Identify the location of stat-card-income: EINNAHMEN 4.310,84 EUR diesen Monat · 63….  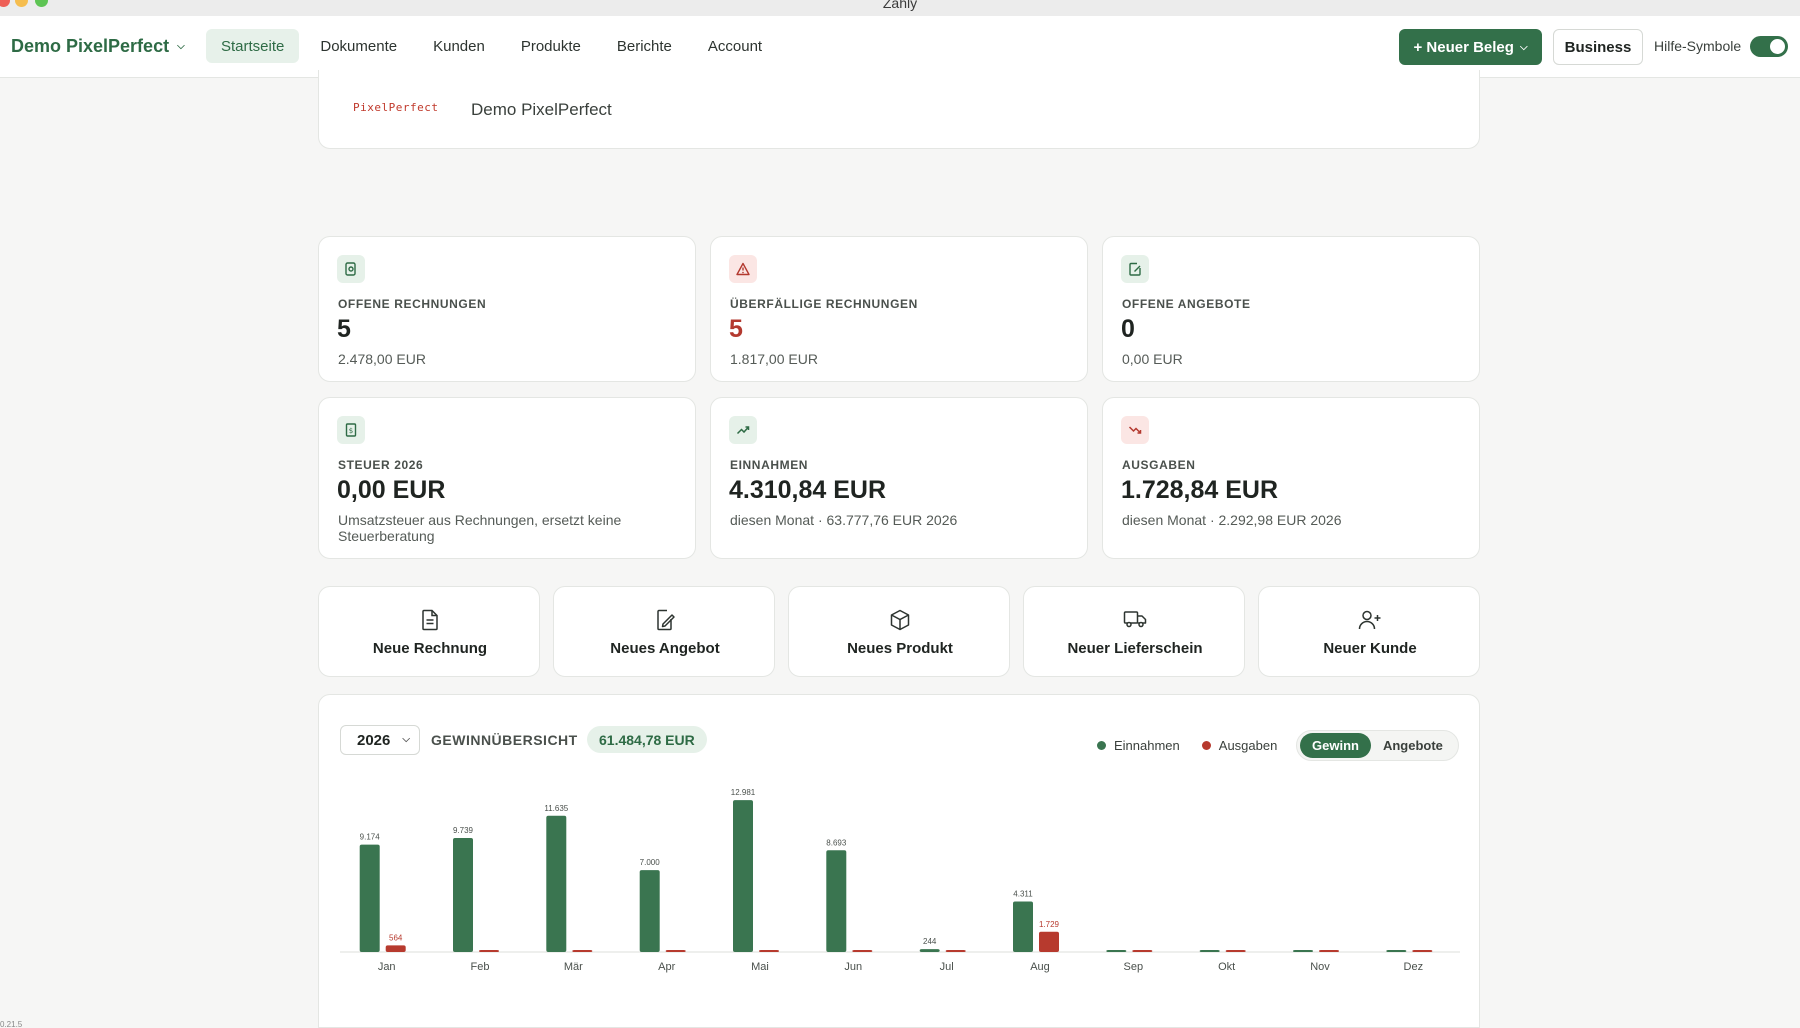
(899, 478).